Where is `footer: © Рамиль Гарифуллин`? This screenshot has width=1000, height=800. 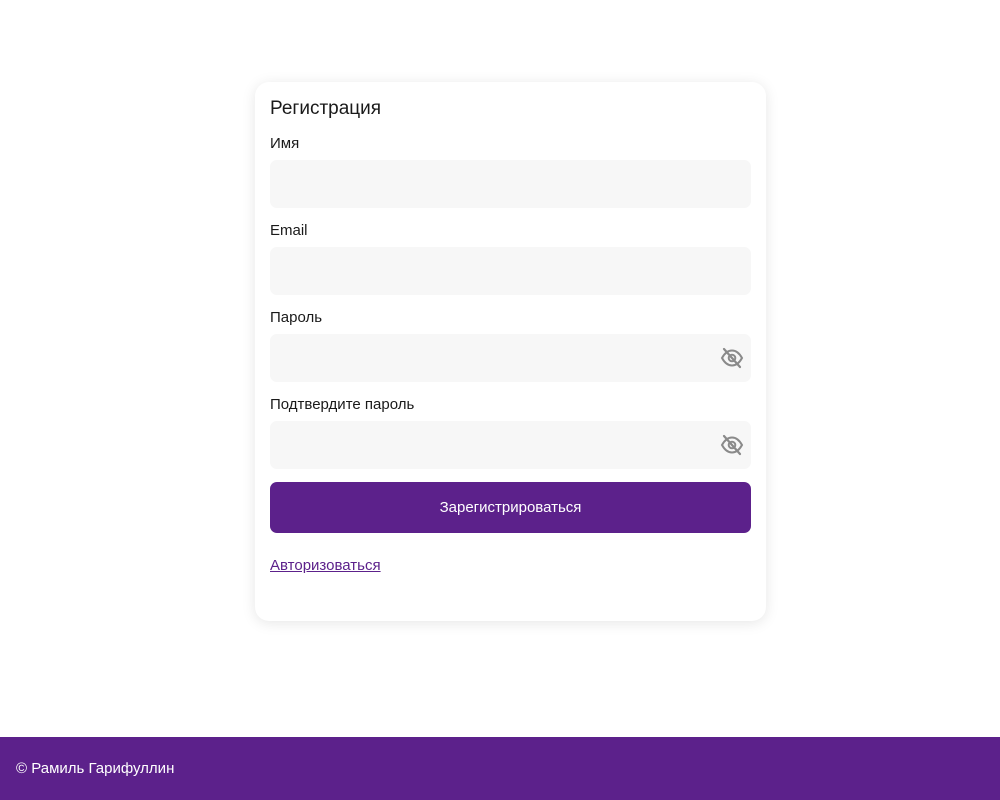 footer: © Рамиль Гарифуллин is located at coordinates (500, 768).